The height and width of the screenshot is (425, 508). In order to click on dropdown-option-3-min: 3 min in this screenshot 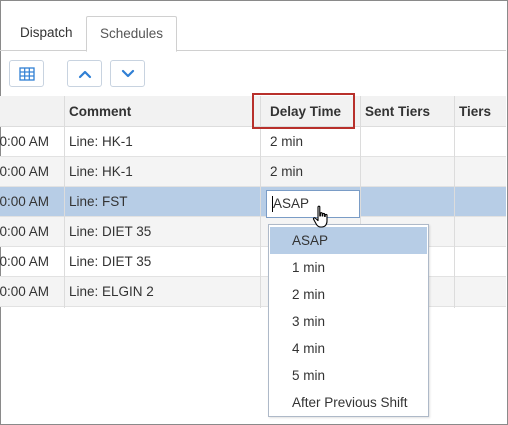, I will do `click(348, 321)`.